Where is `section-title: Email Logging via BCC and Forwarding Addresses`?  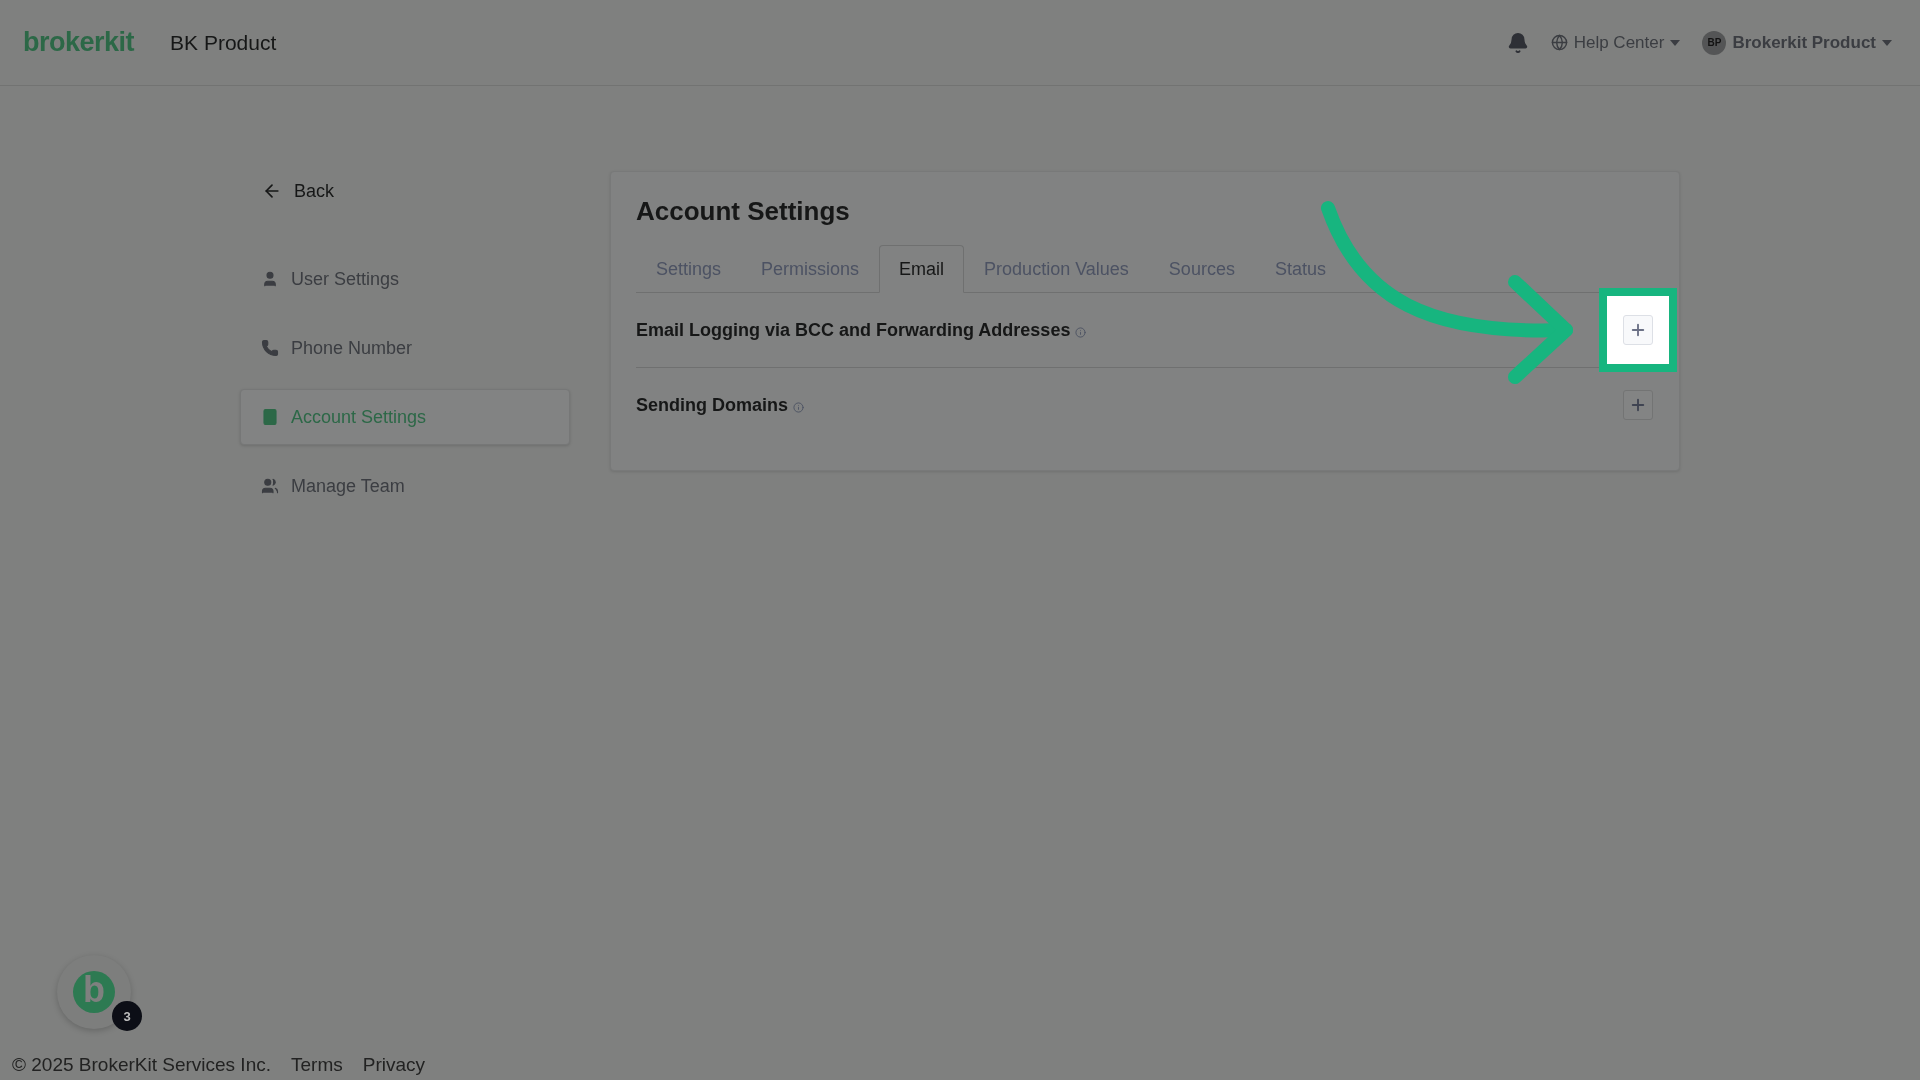 section-title: Email Logging via BCC and Forwarding Addresses is located at coordinates (853, 330).